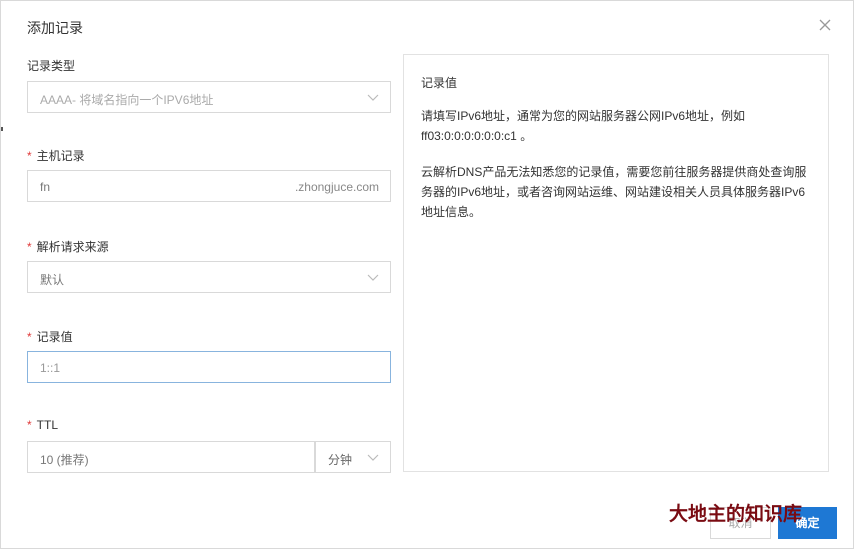 The image size is (854, 549). Describe the element at coordinates (171, 457) in the screenshot. I see `ttl-input: 10 (推荐)` at that location.